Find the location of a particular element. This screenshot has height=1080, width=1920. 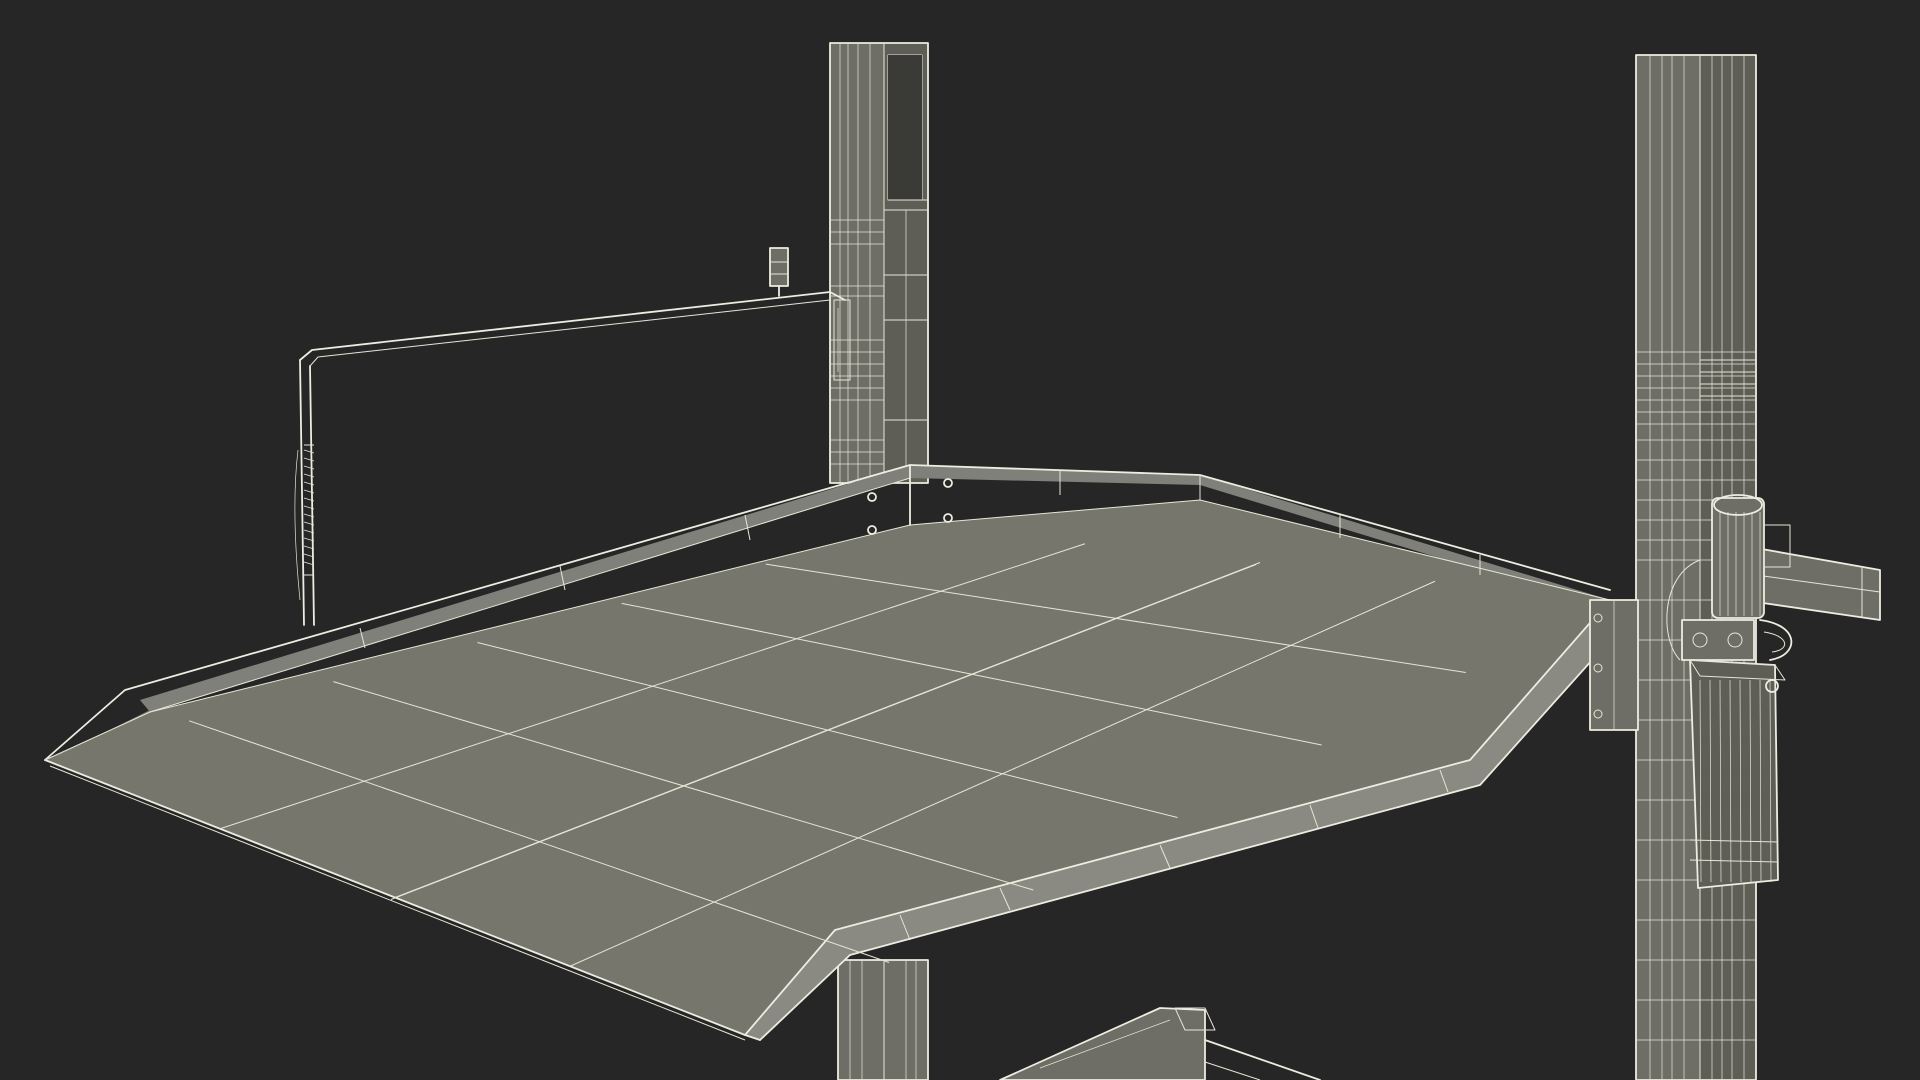

left-post is located at coordinates (879, 263).